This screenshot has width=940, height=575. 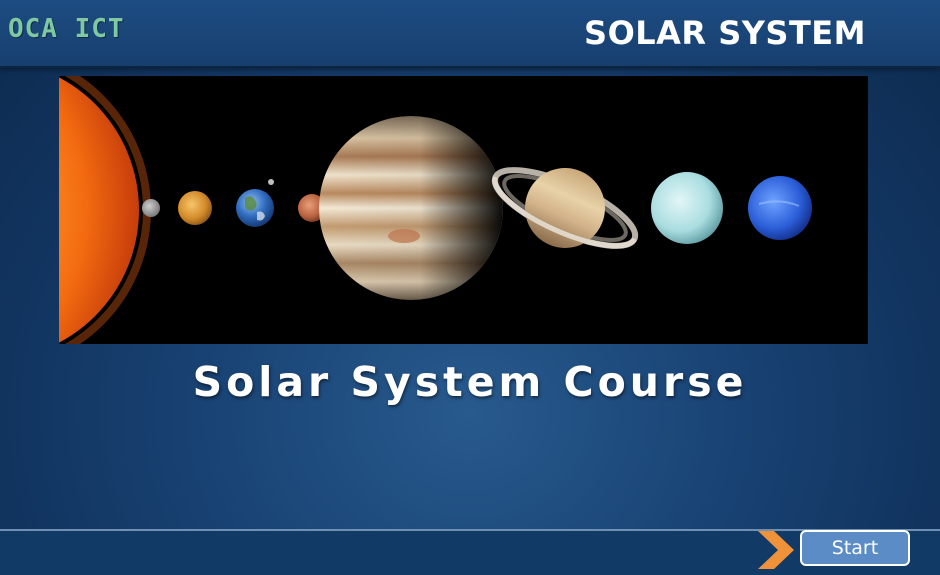 What do you see at coordinates (271, 182) in the screenshot?
I see `moon-image` at bounding box center [271, 182].